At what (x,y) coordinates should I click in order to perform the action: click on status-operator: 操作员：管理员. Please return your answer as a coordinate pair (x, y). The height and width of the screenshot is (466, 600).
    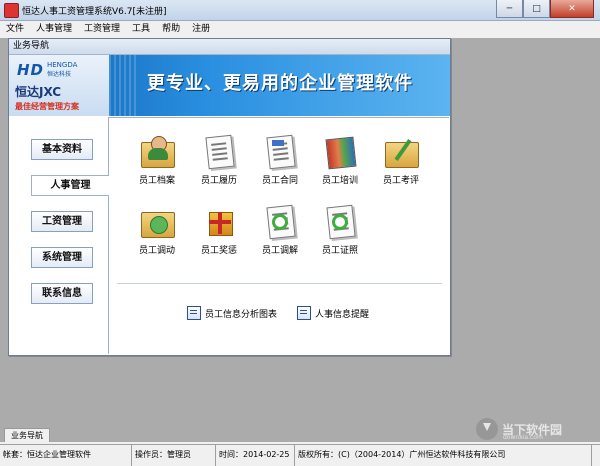
    Looking at the image, I should click on (174, 455).